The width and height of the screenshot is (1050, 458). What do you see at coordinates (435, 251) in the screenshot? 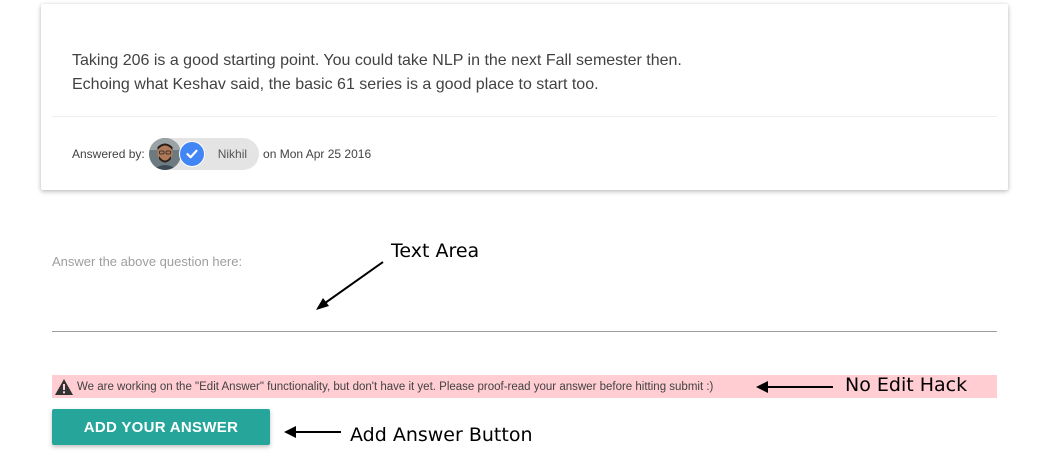
I see `annotation-text-area: Text Area` at bounding box center [435, 251].